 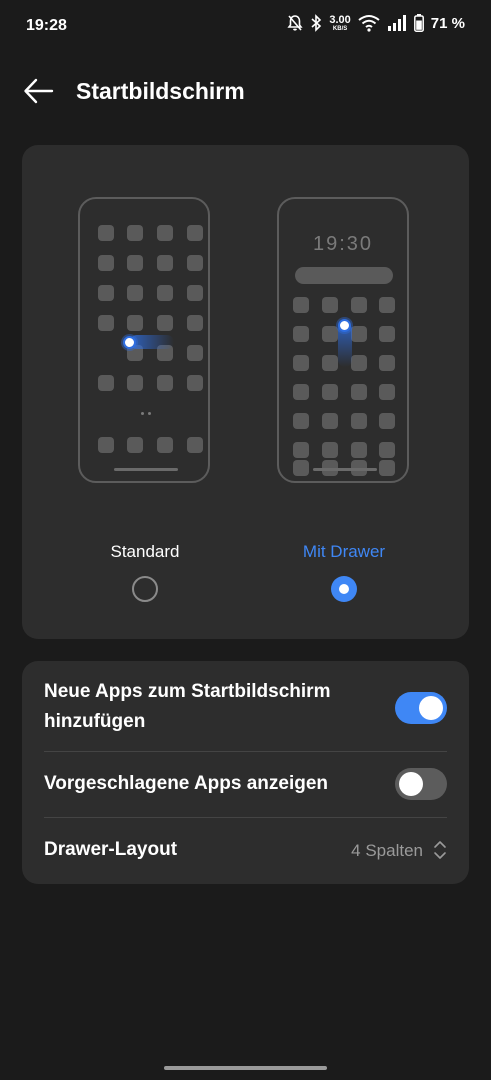 I want to click on up-down-chevron-icon, so click(x=440, y=850).